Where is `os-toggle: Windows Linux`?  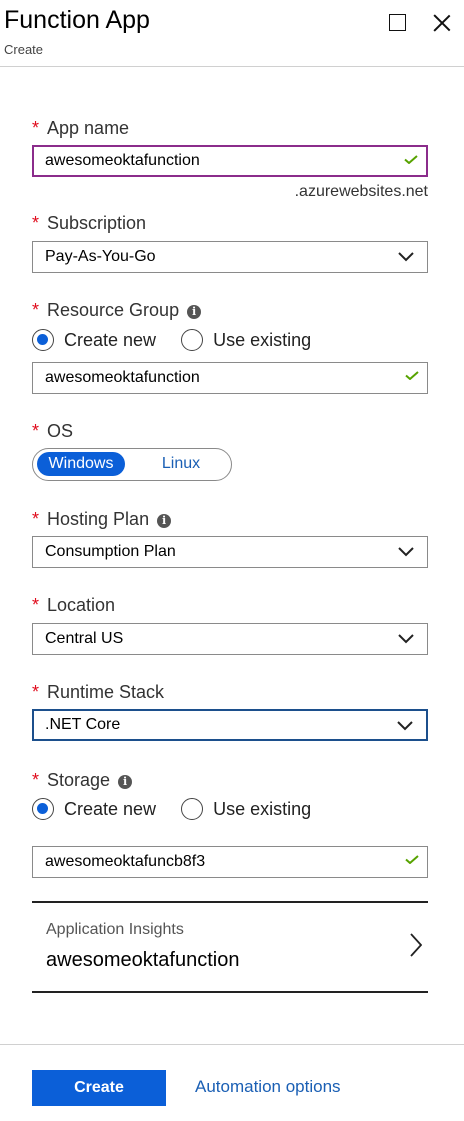
os-toggle: Windows Linux is located at coordinates (132, 464).